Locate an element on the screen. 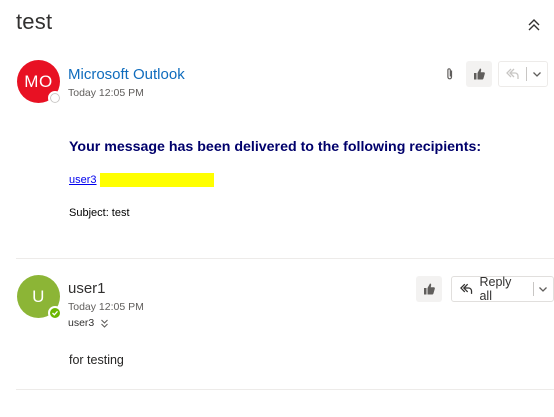 The image size is (554, 417). presence-status-icon is located at coordinates (55, 98).